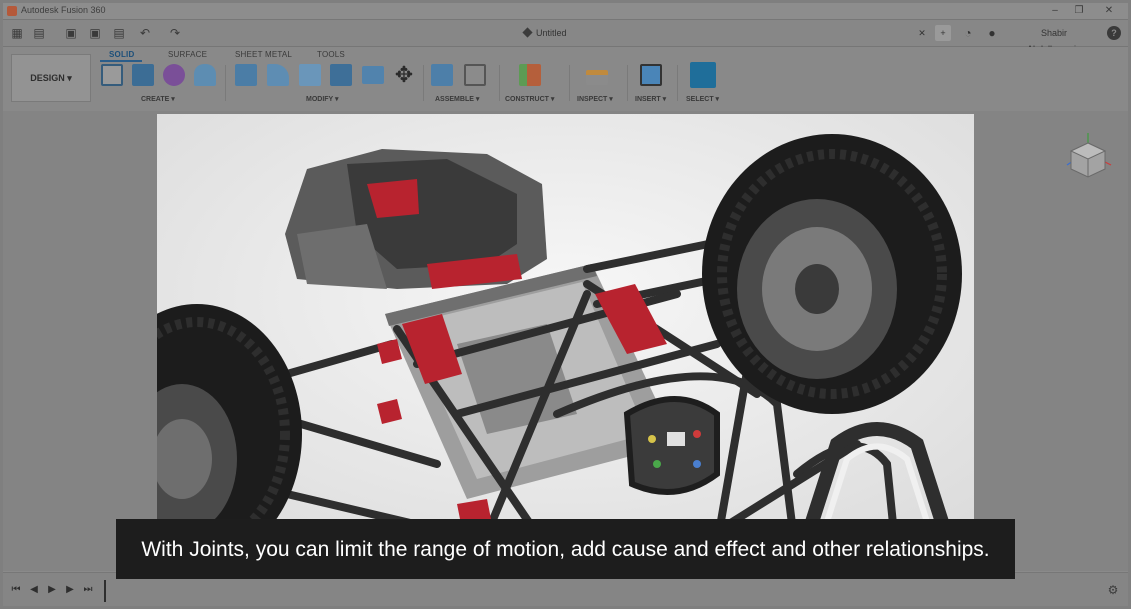 The width and height of the screenshot is (1131, 609). I want to click on modify-group-label: MODIFY ▾, so click(322, 99).